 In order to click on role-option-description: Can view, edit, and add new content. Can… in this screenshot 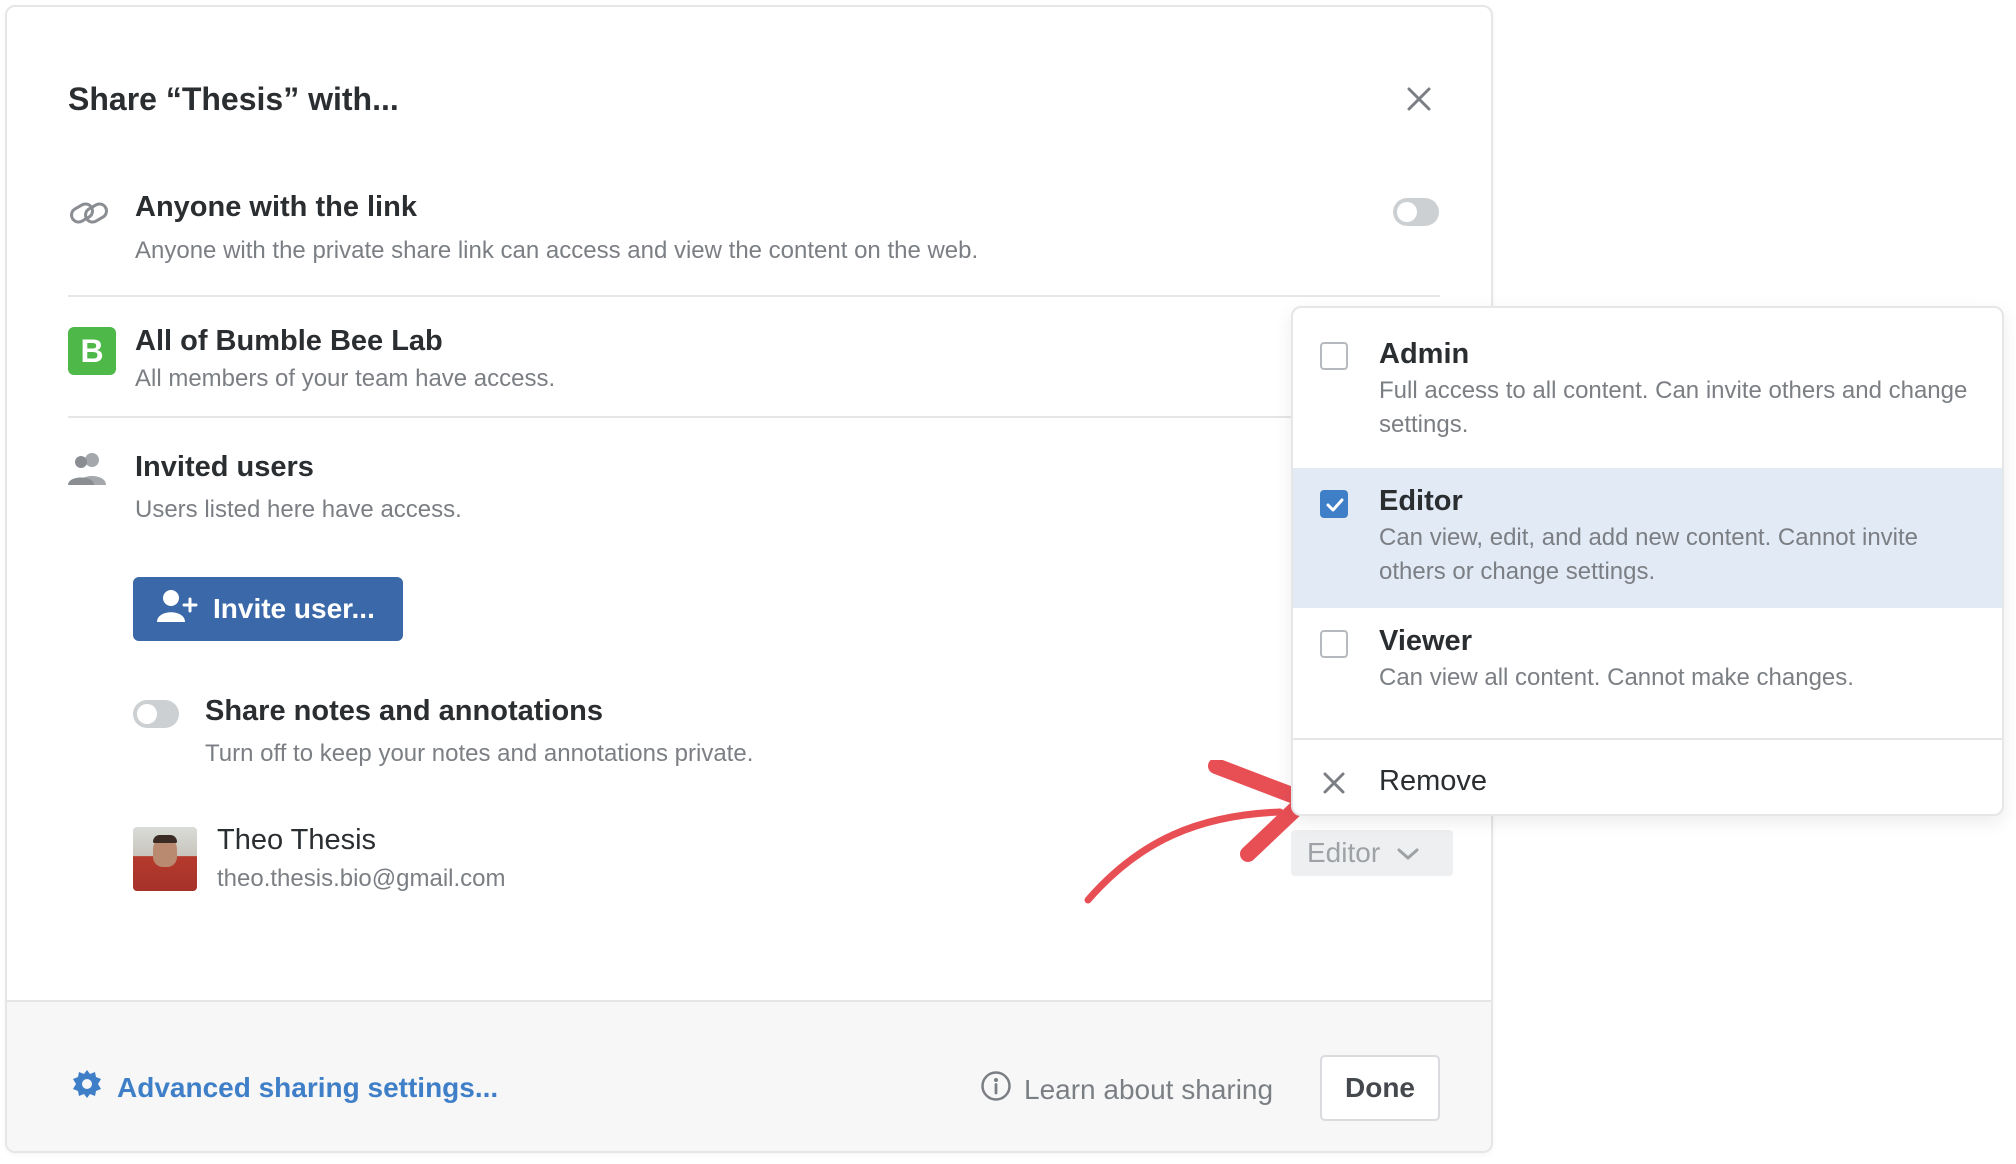, I will do `click(1649, 554)`.